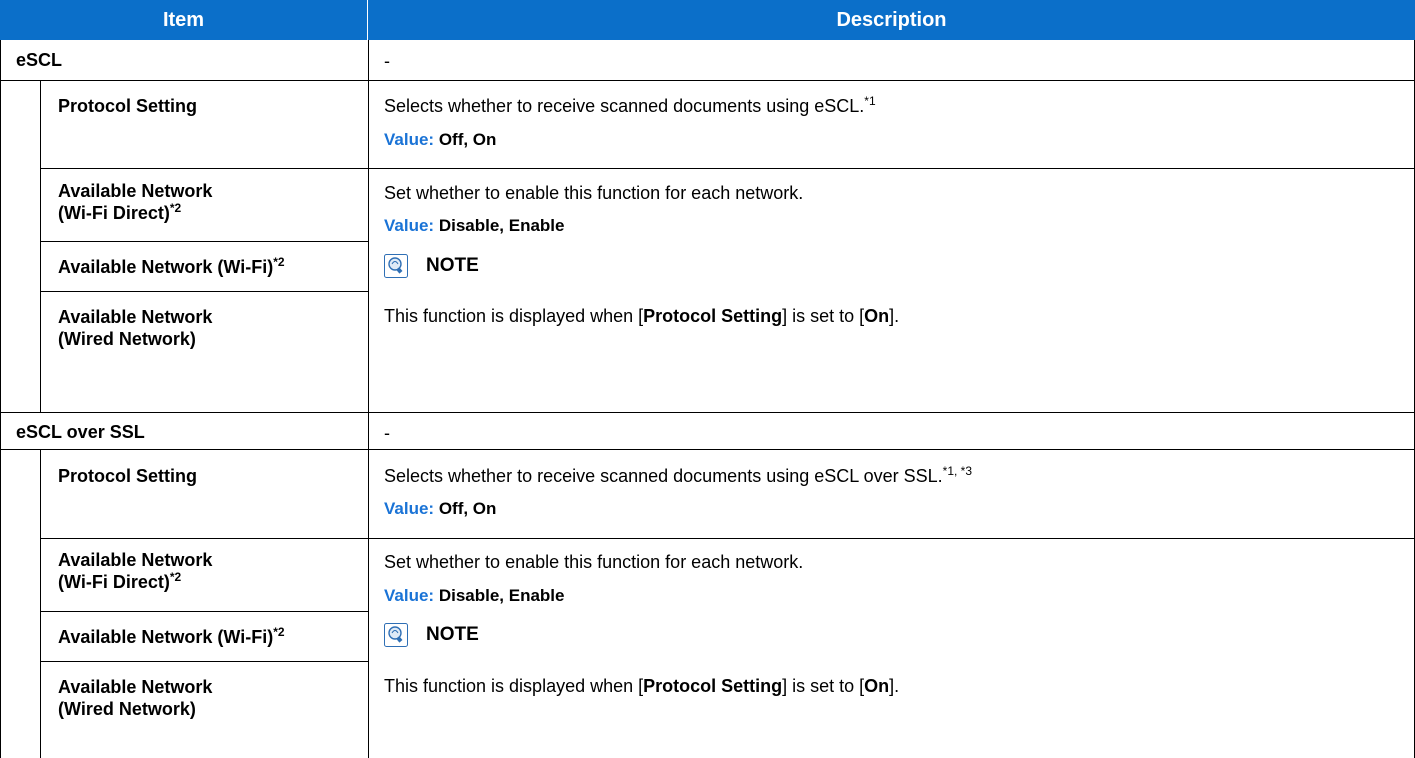  I want to click on column-header-description: Description, so click(891, 20).